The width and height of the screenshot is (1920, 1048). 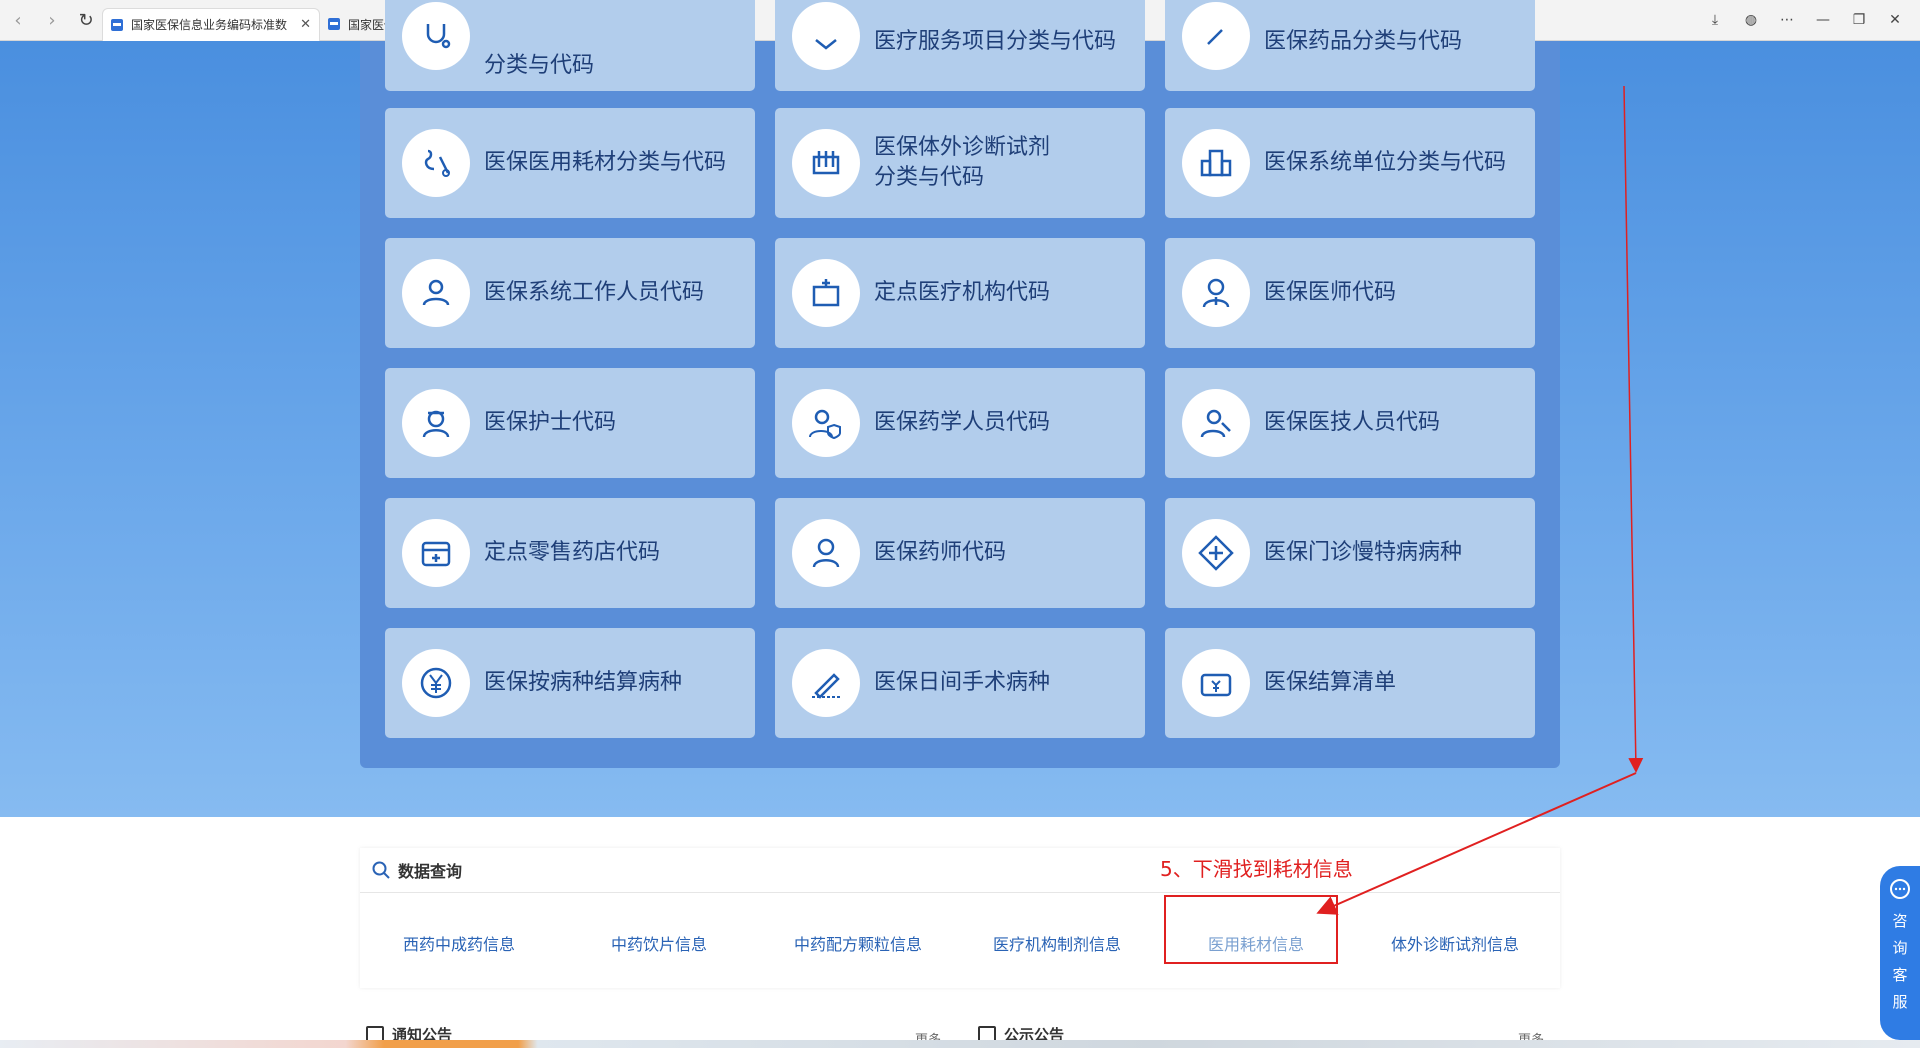 I want to click on category-card: 医保体外诊断试剂 分类与代码, so click(x=960, y=163).